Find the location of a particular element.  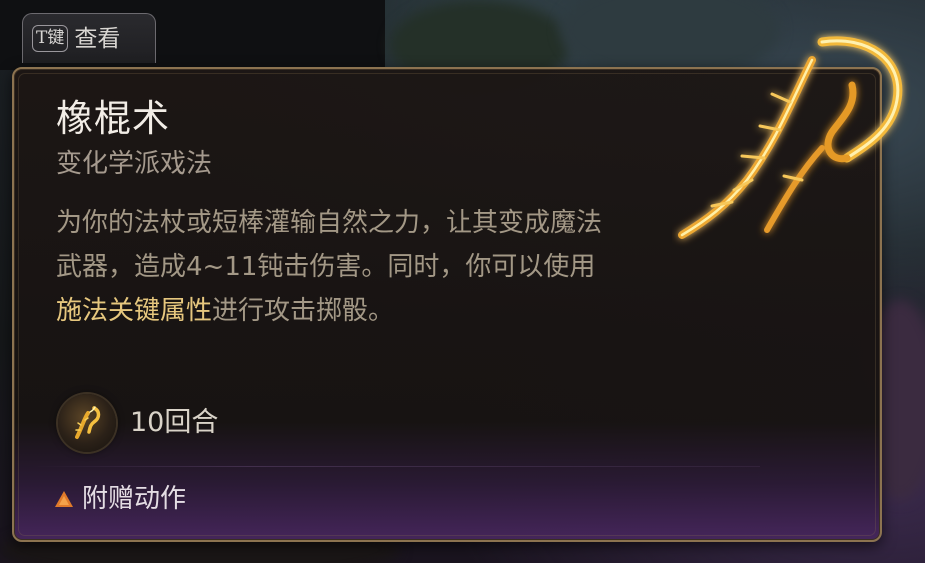

action-type-label: 附赠动作 is located at coordinates (134, 499).